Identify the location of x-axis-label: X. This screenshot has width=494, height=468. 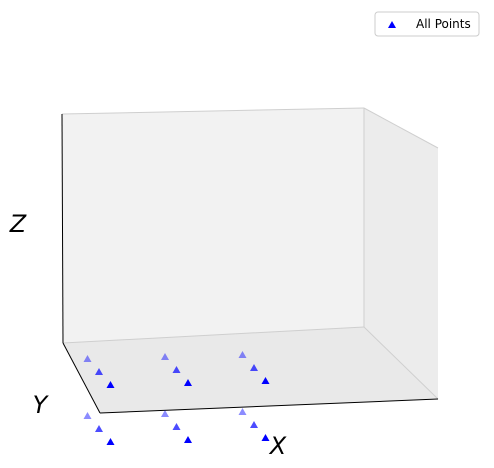
(277, 446).